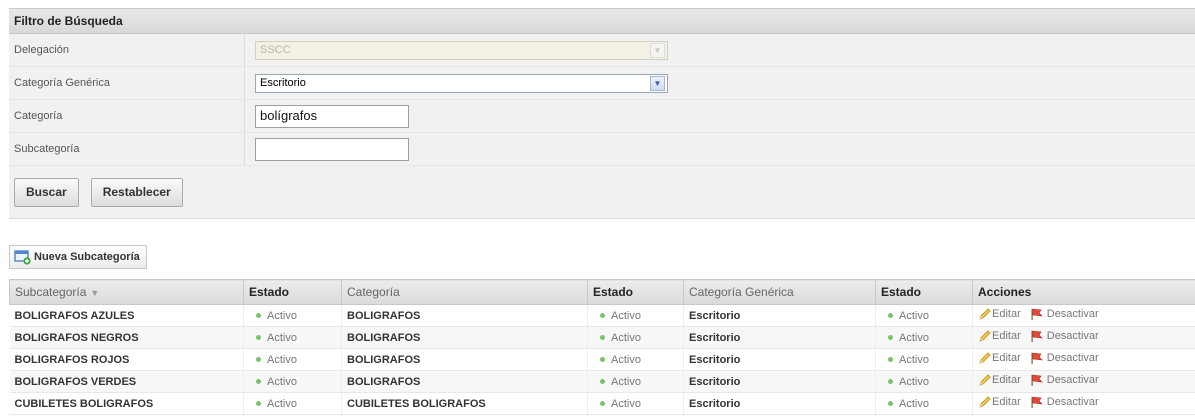  I want to click on subcategoria-cell: CUBILETES BOLIGRAFOS, so click(126, 403).